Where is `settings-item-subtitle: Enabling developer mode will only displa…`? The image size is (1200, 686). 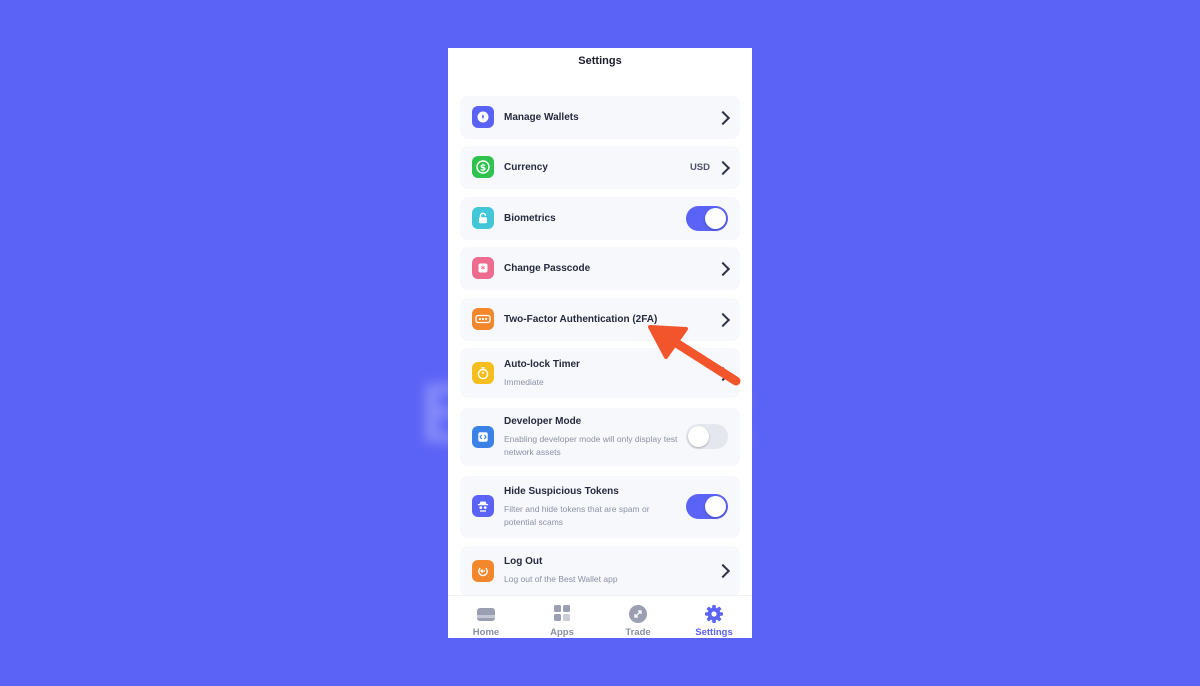
settings-item-subtitle: Enabling developer mode will only displa… is located at coordinates (591, 445).